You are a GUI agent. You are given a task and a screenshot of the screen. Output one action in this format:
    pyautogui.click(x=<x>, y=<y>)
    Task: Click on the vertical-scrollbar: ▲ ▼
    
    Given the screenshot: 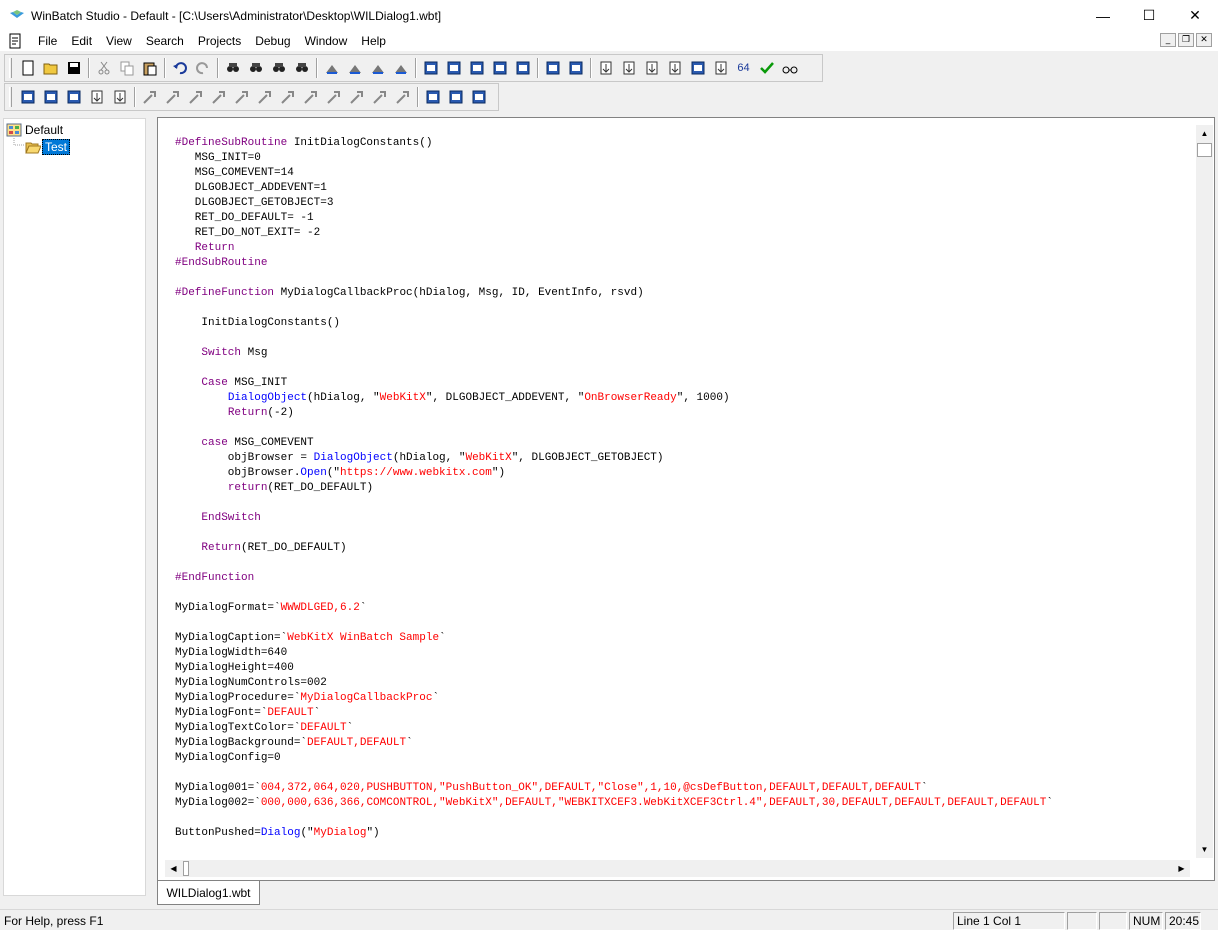 What is the action you would take?
    pyautogui.click(x=1204, y=491)
    